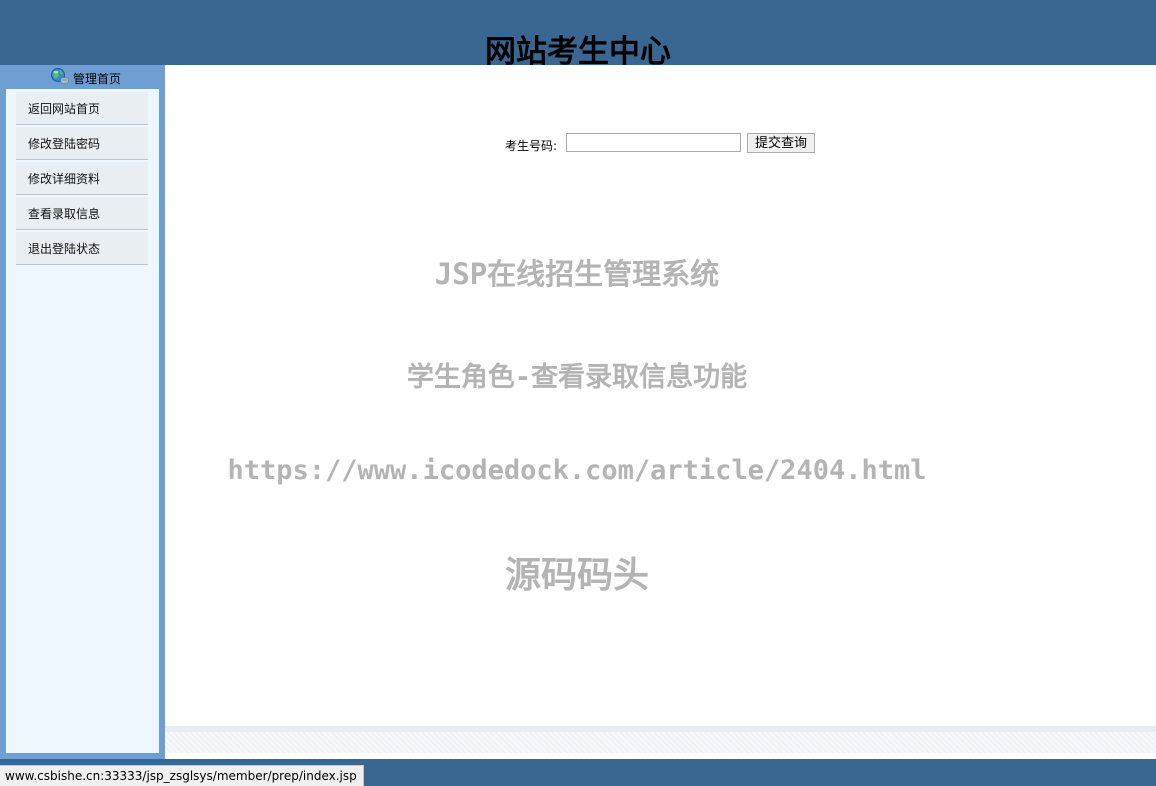  What do you see at coordinates (577, 377) in the screenshot?
I see `watermark-line-2: 学生角色-查看录取信息功能` at bounding box center [577, 377].